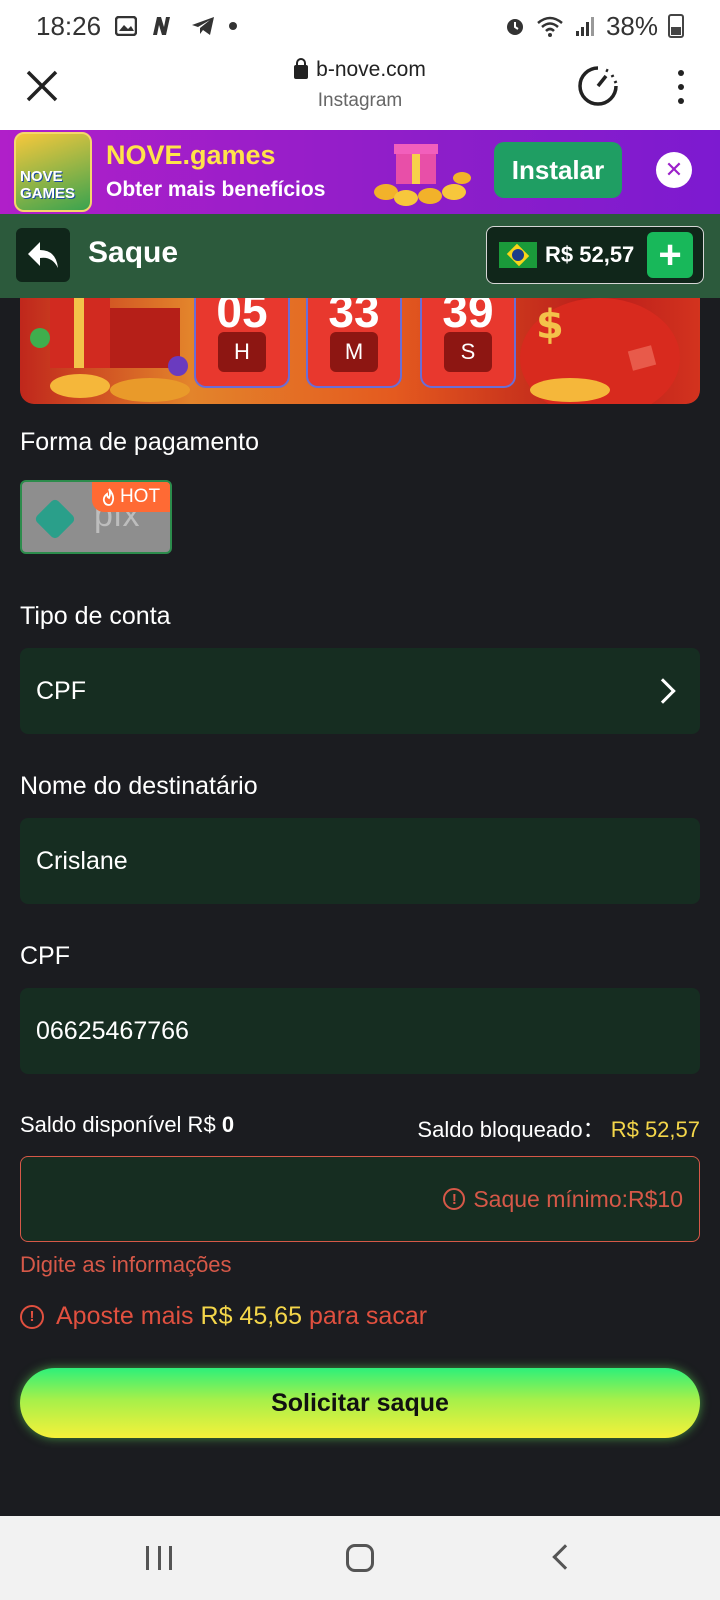  What do you see at coordinates (354, 343) in the screenshot?
I see `countdown-minutes: 33 M` at bounding box center [354, 343].